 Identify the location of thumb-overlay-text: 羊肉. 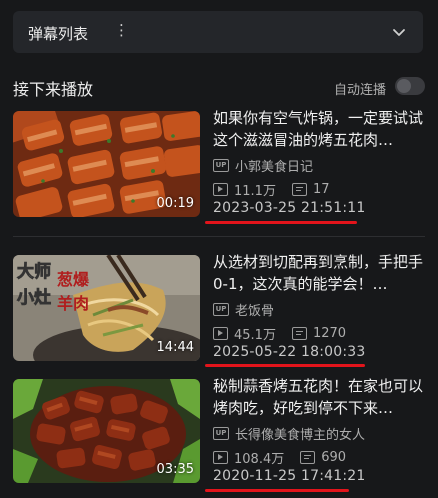
(73, 303).